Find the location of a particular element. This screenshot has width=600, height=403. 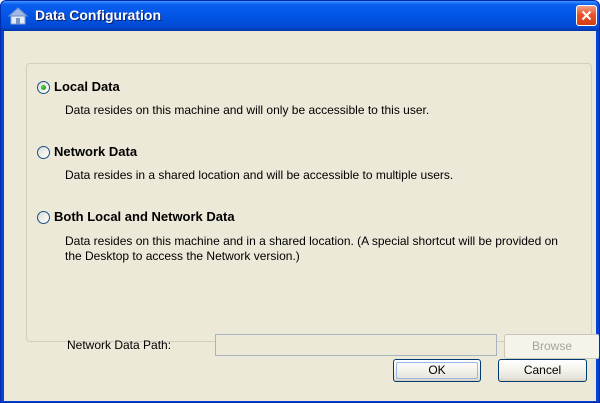

radio-selected-dot is located at coordinates (43, 87).